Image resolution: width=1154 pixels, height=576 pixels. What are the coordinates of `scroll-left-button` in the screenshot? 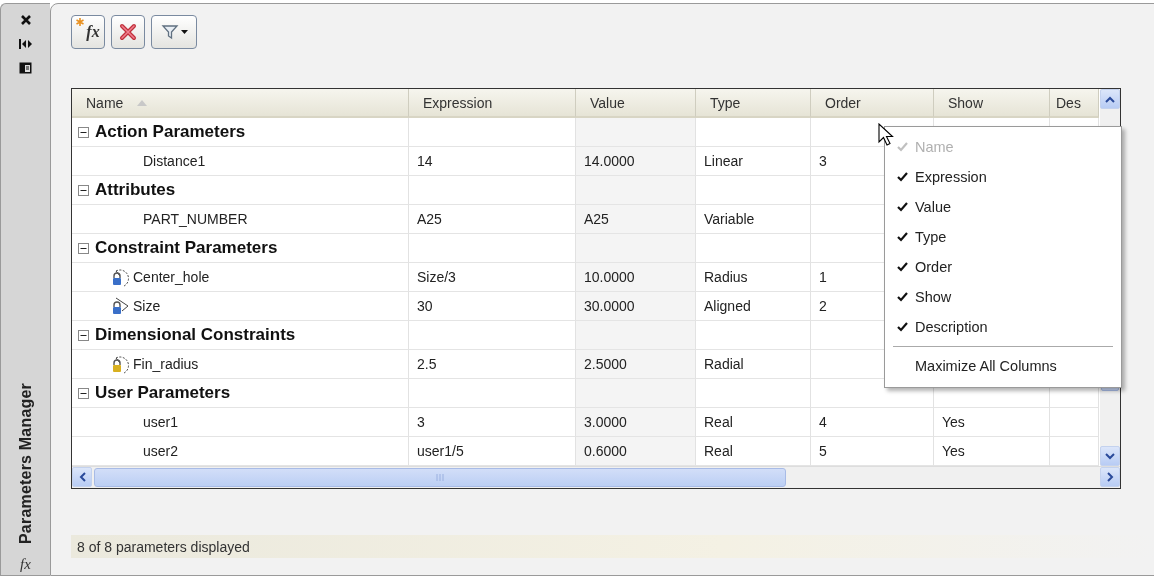 It's located at (82, 477).